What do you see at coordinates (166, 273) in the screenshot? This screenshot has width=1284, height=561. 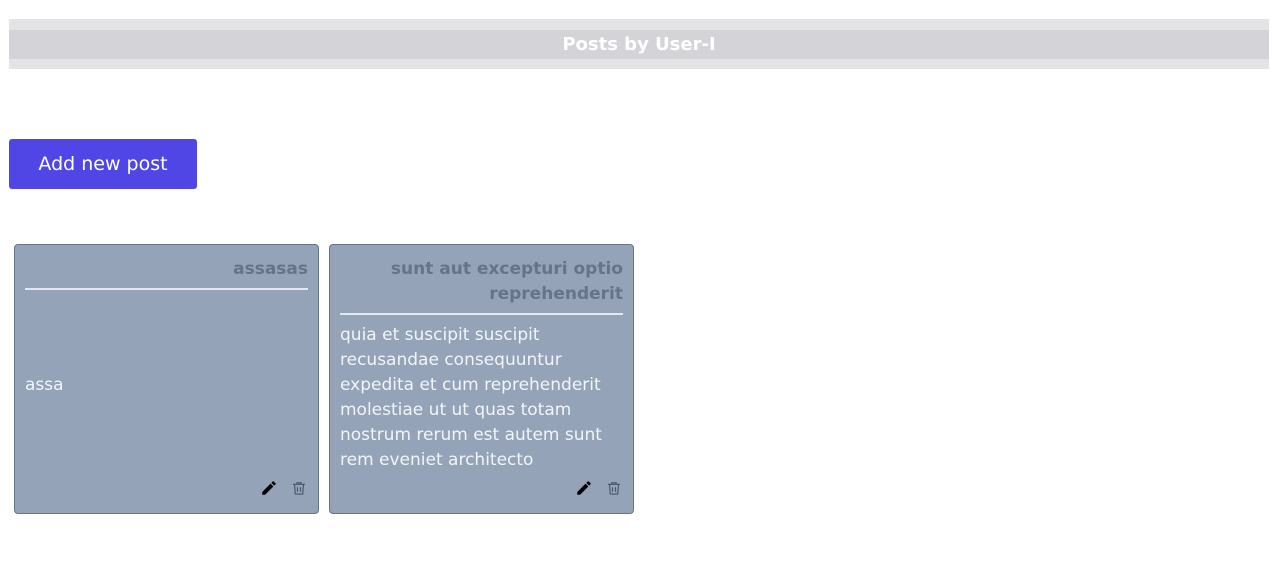 I see `post-title: assasas` at bounding box center [166, 273].